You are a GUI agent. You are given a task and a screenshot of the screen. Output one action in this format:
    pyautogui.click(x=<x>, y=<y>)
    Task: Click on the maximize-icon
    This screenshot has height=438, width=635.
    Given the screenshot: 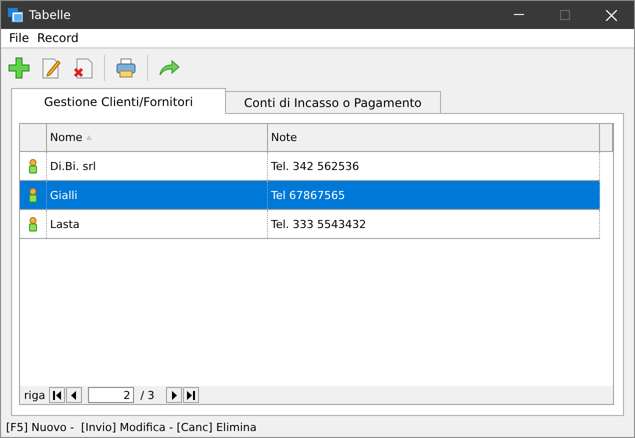 What is the action you would take?
    pyautogui.click(x=565, y=15)
    